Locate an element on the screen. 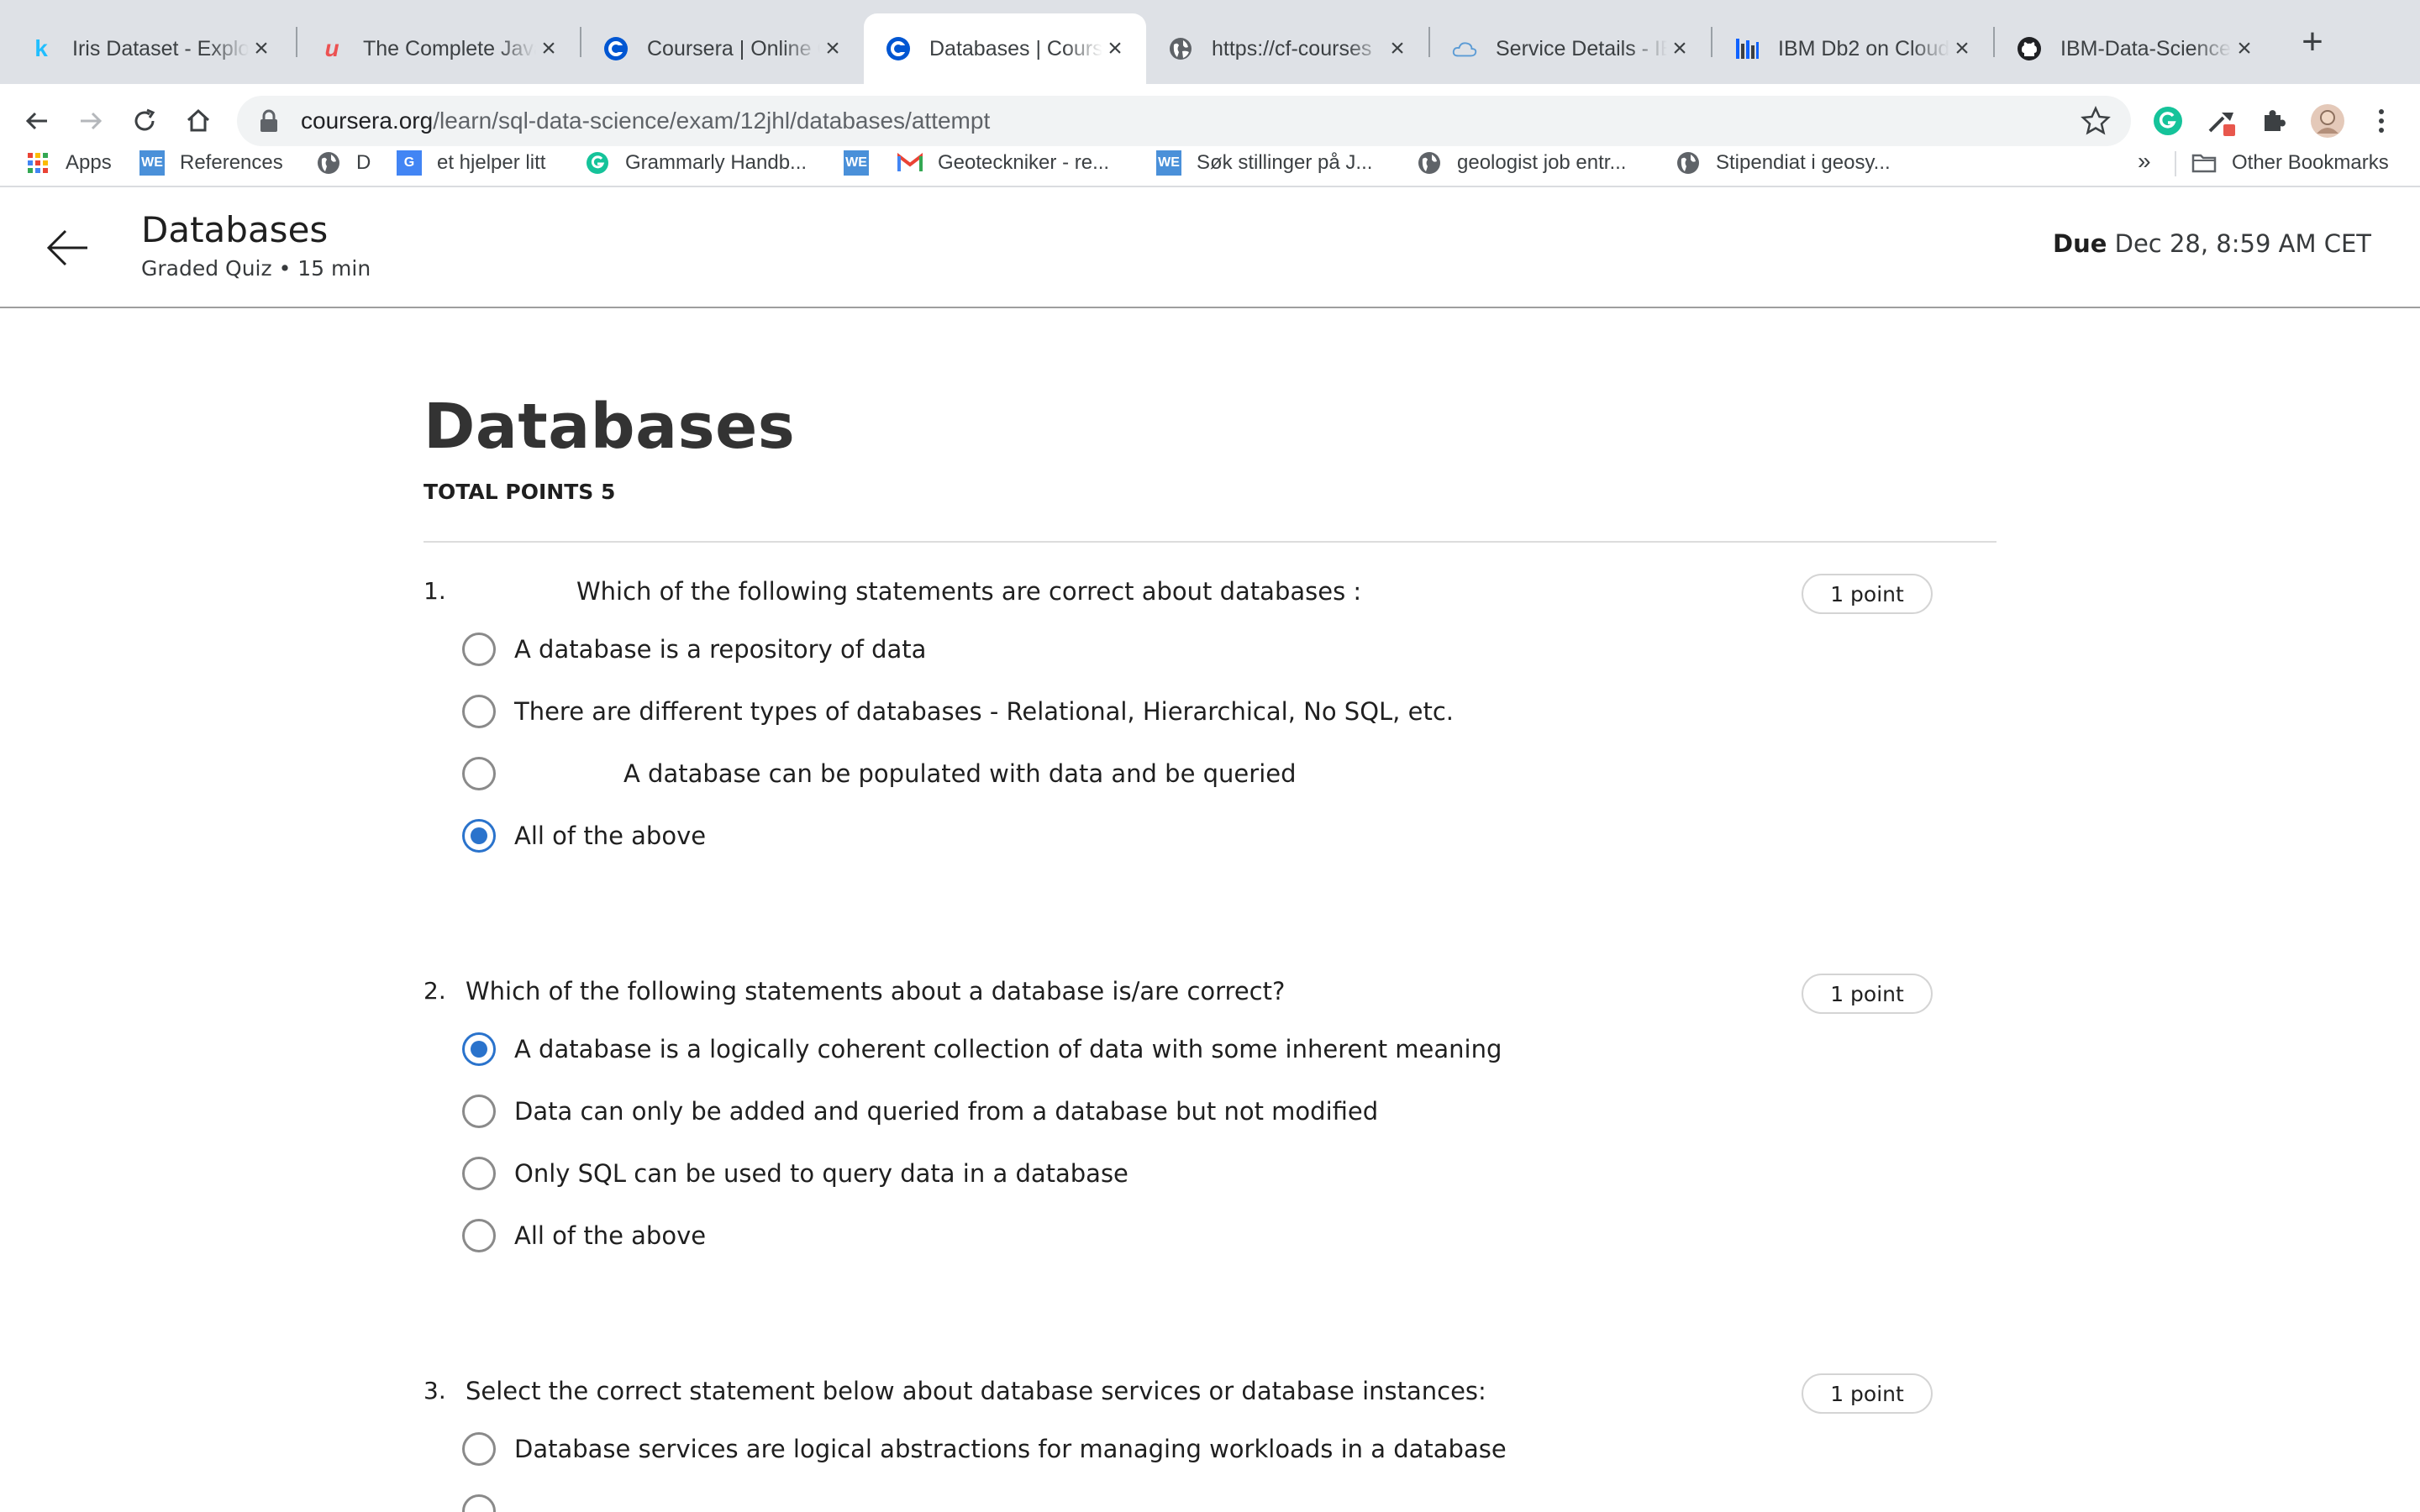  option-label: A database is a repository of data is located at coordinates (720, 649).